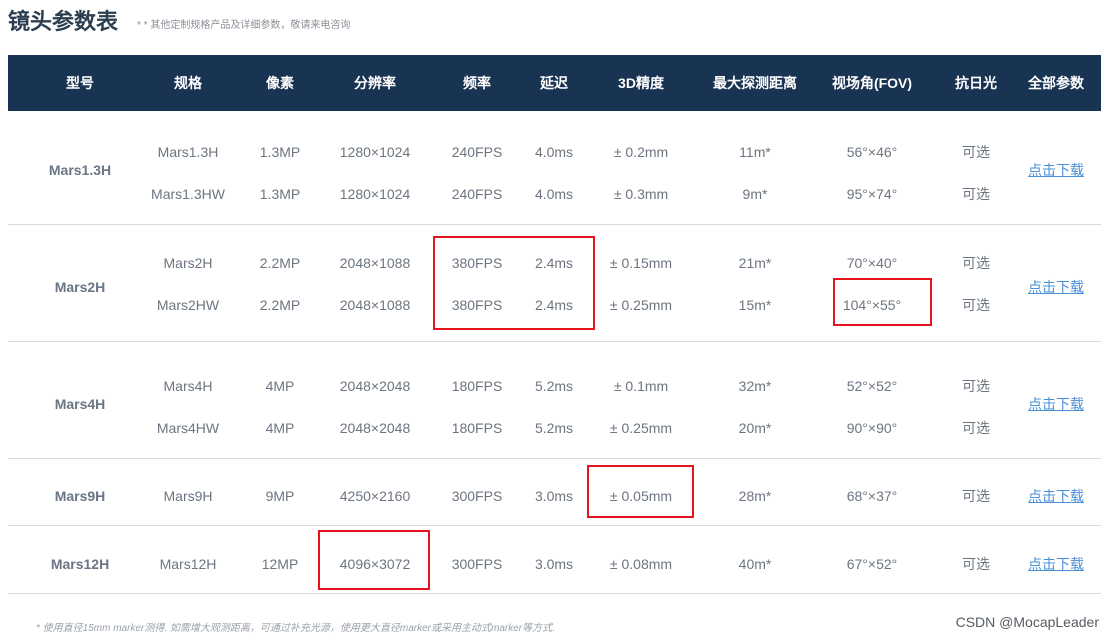  I want to click on column-header: 视场角(FOV), so click(872, 83).